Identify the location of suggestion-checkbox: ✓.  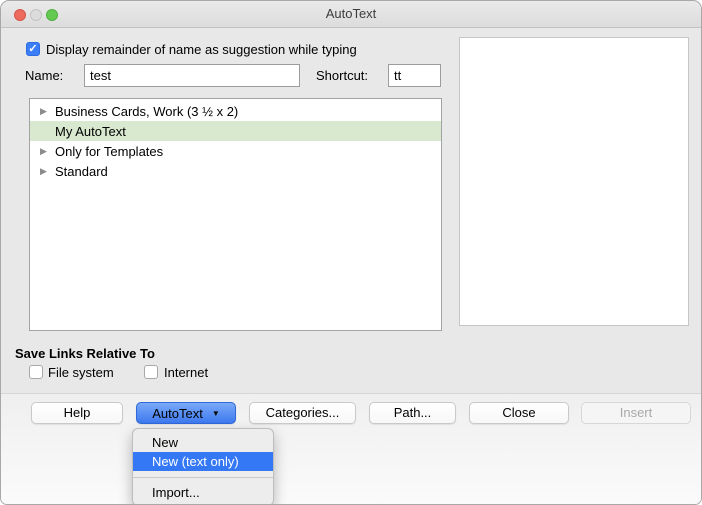
(33, 49).